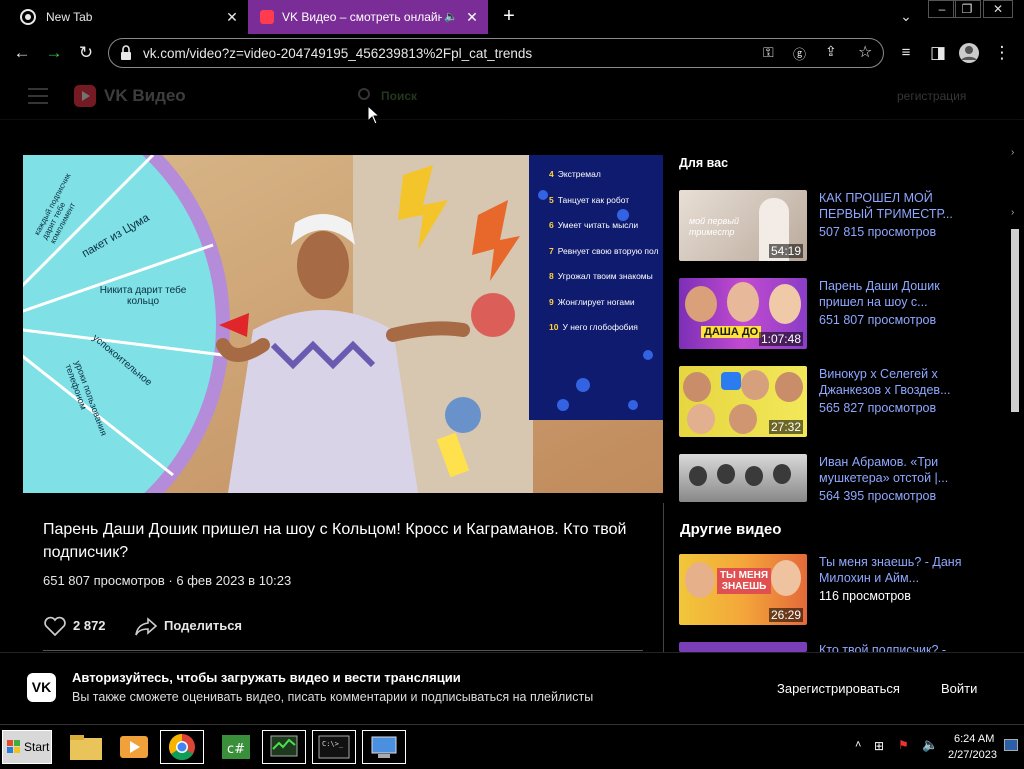 The image size is (1024, 769). What do you see at coordinates (267, 17) in the screenshot?
I see `vk-video-favicon` at bounding box center [267, 17].